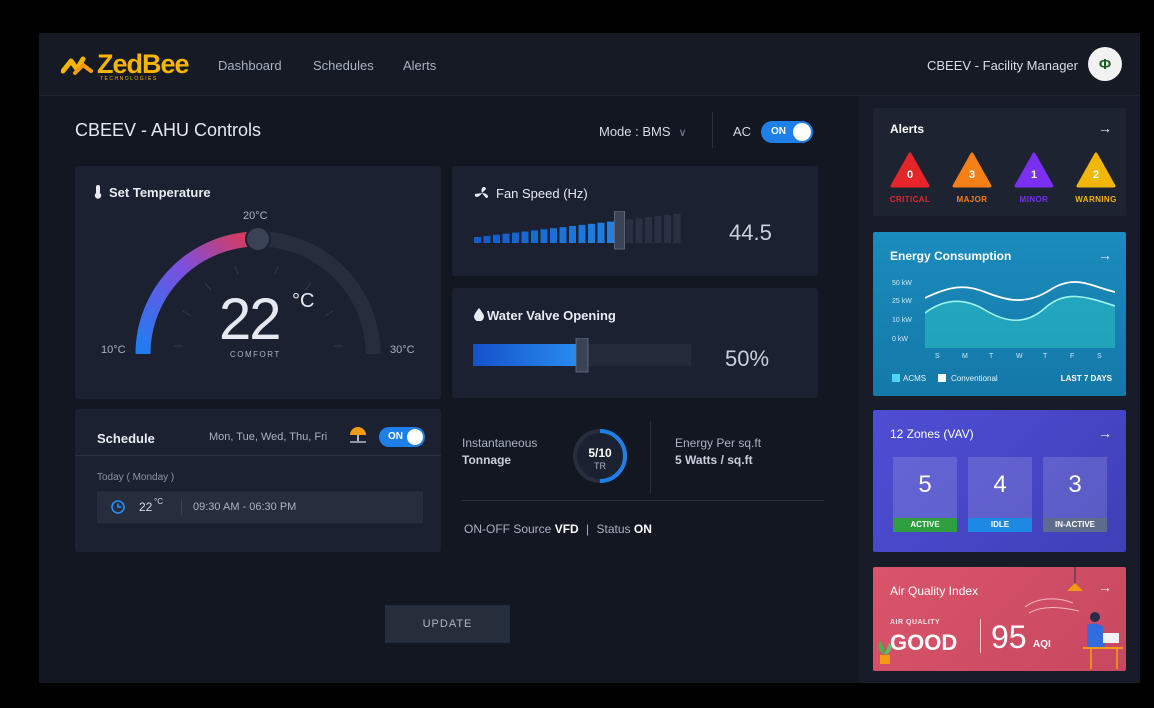  Describe the element at coordinates (508, 529) in the screenshot. I see `source-prefix: ON-OFF Source` at that location.